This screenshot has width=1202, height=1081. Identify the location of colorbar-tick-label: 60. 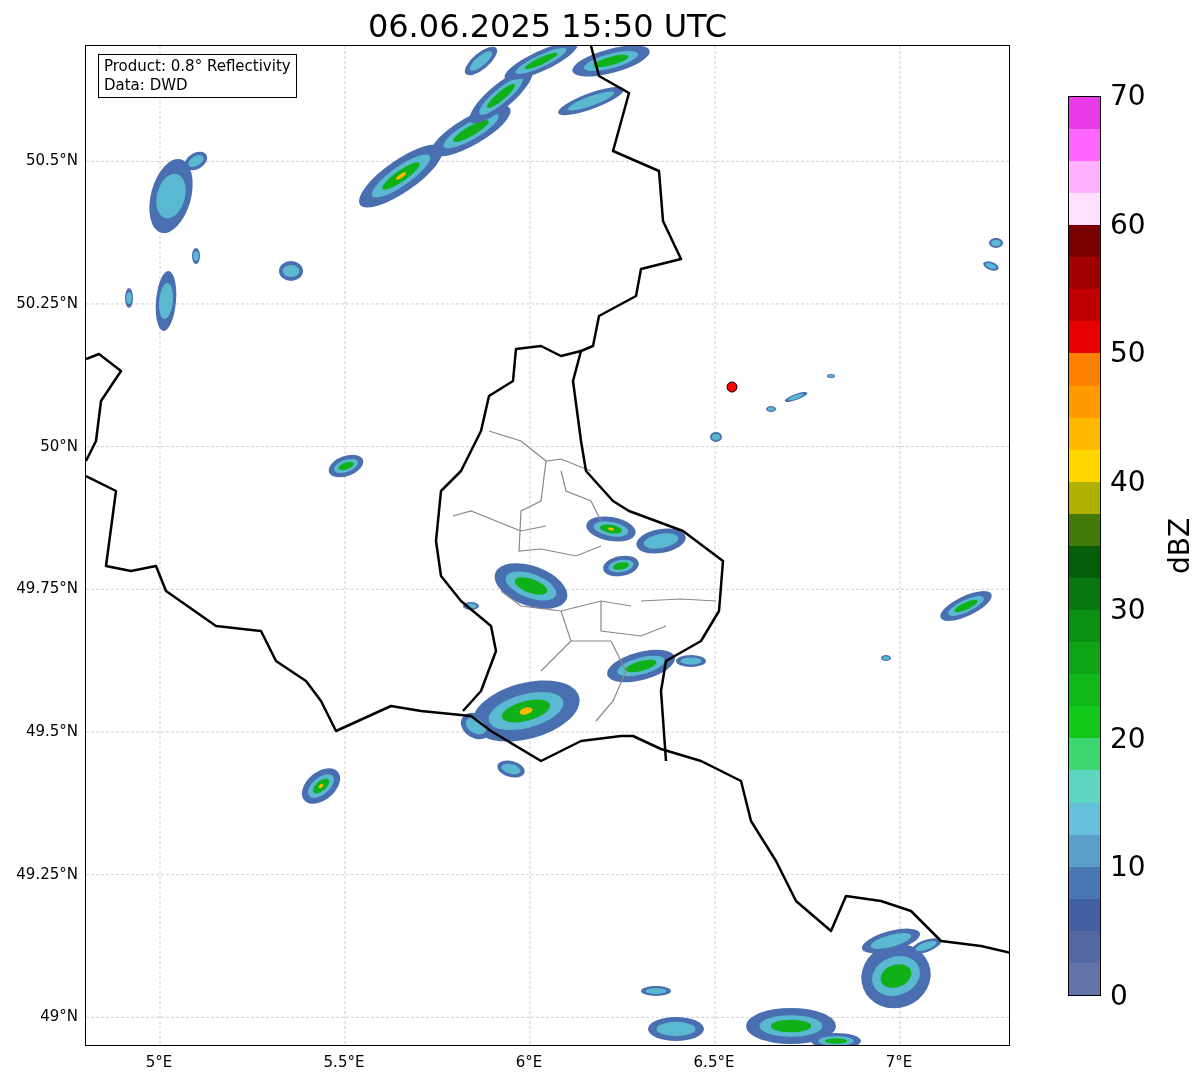
(1128, 224).